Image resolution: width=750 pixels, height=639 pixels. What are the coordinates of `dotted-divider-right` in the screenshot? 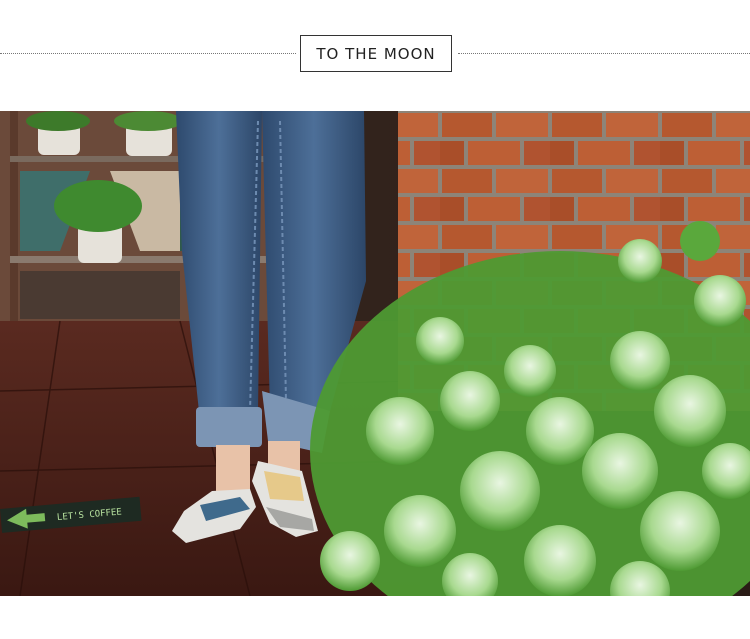 It's located at (604, 53).